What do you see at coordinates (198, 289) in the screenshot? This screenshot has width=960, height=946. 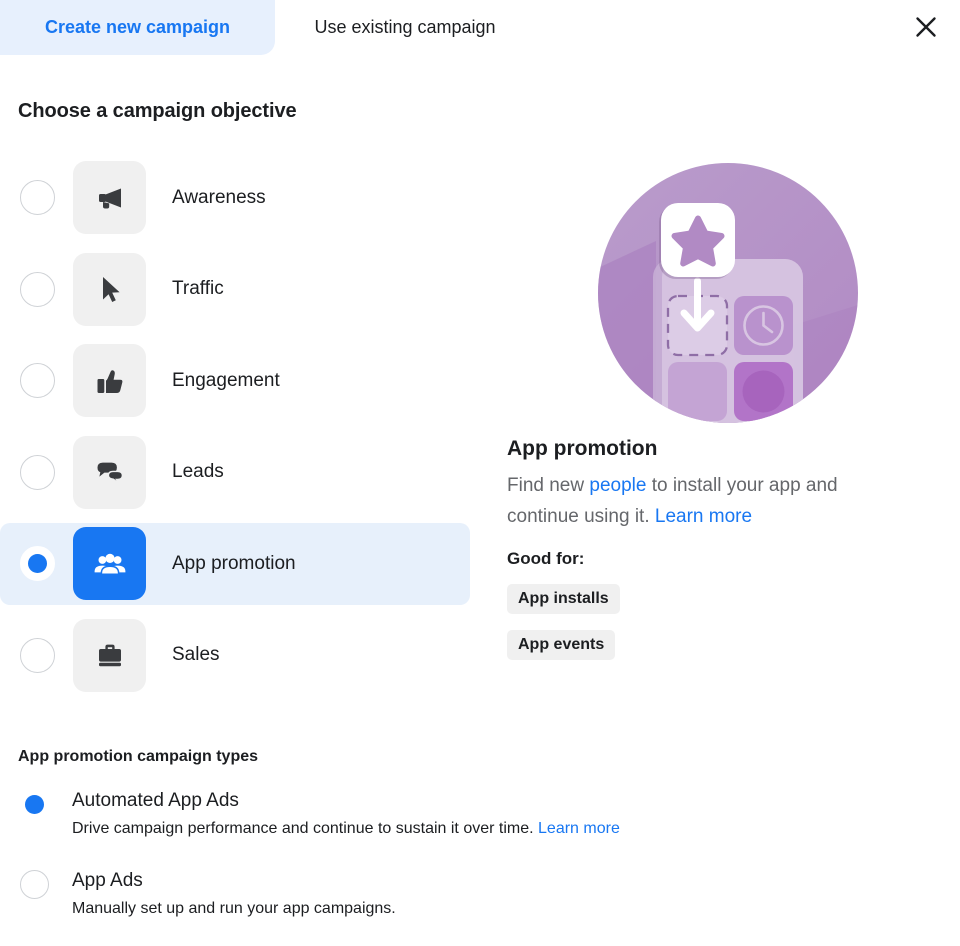 I see `objective-option-label: Traffic` at bounding box center [198, 289].